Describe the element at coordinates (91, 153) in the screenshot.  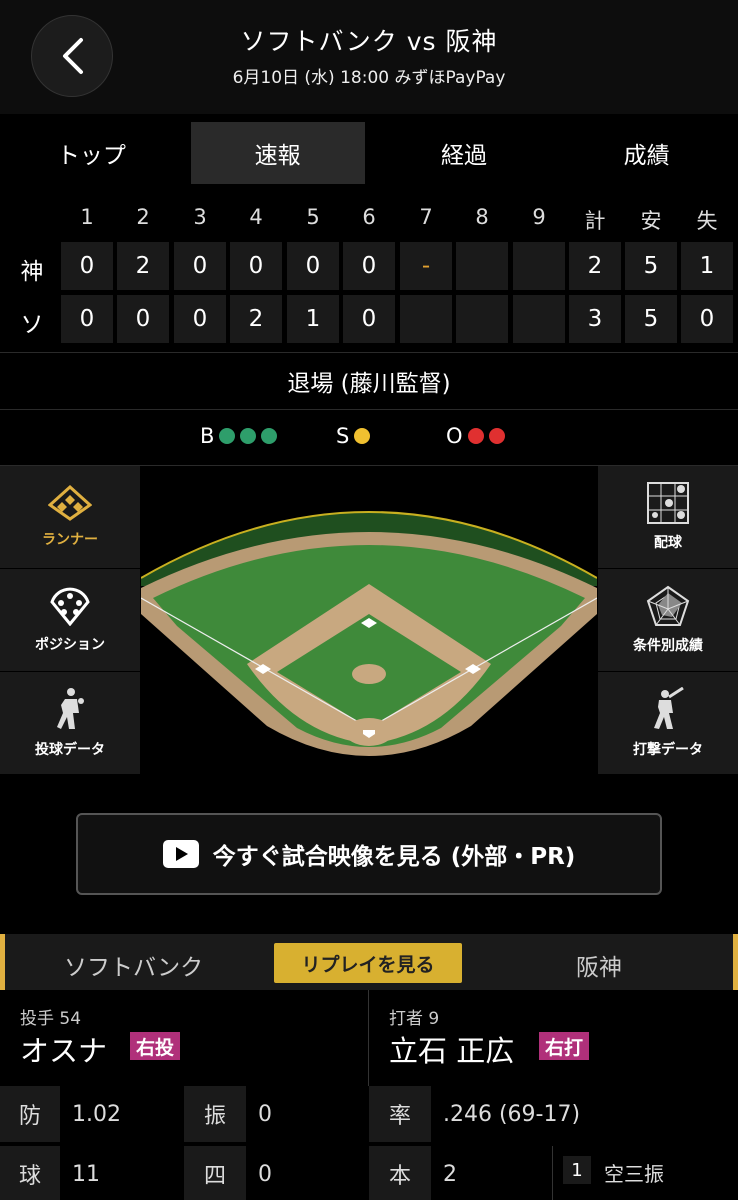
I see `tab-top: トップ` at that location.